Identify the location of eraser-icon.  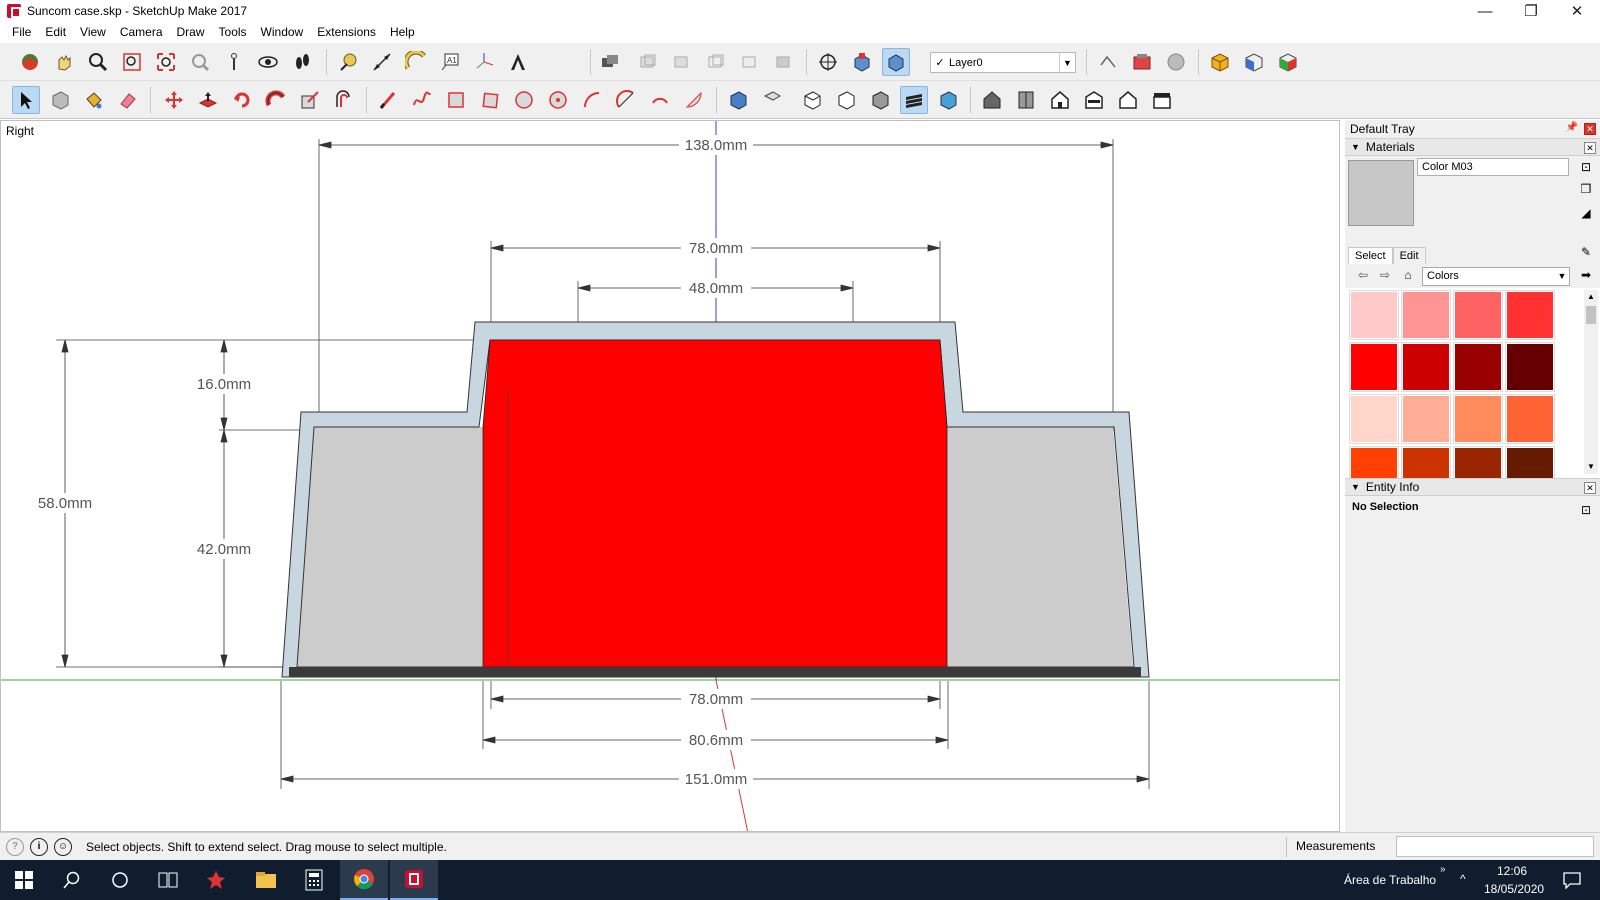
(128, 100).